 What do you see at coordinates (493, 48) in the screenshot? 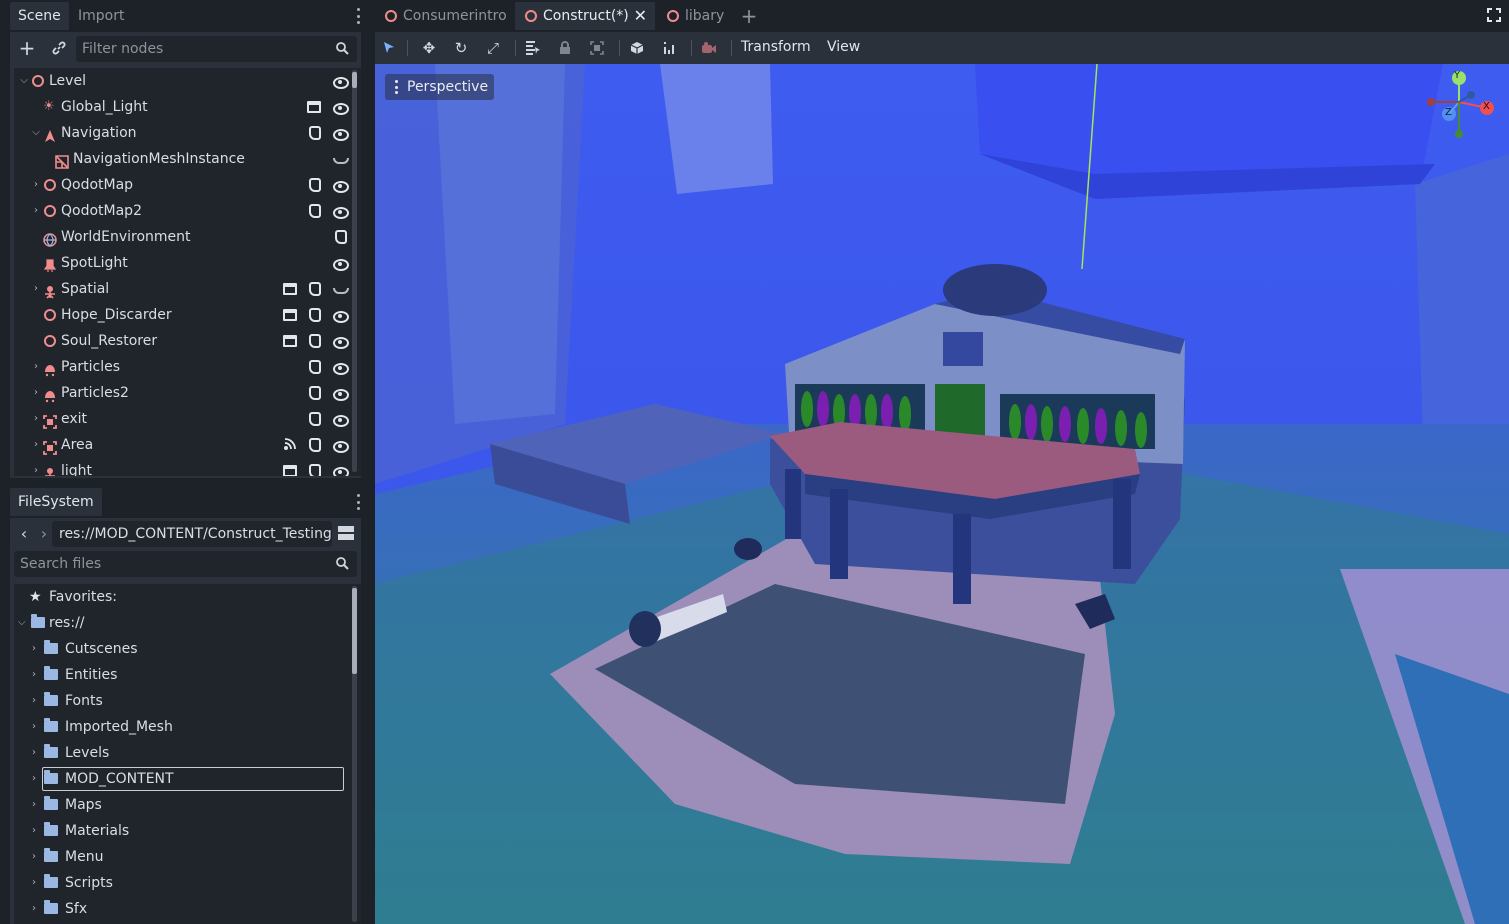
I see `scale-mode-icon: ⤢` at bounding box center [493, 48].